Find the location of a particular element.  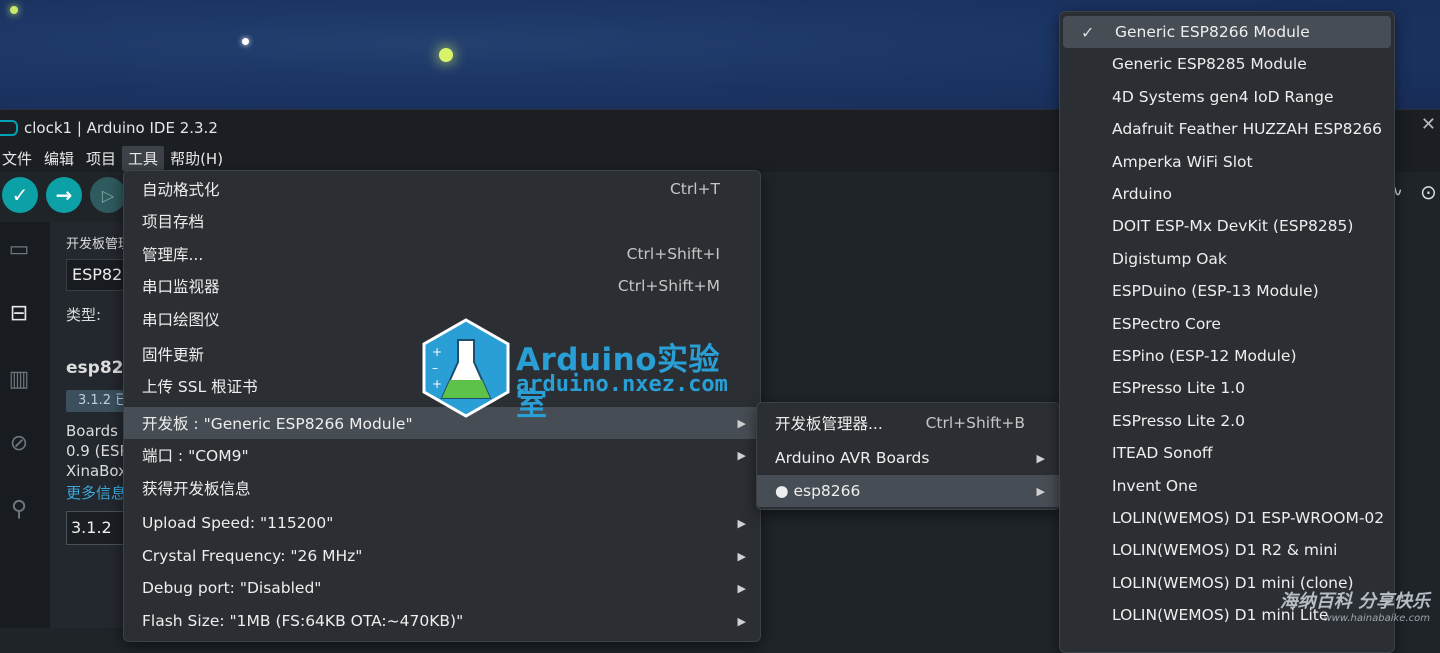

menu-help: 帮助(H) is located at coordinates (196, 158).